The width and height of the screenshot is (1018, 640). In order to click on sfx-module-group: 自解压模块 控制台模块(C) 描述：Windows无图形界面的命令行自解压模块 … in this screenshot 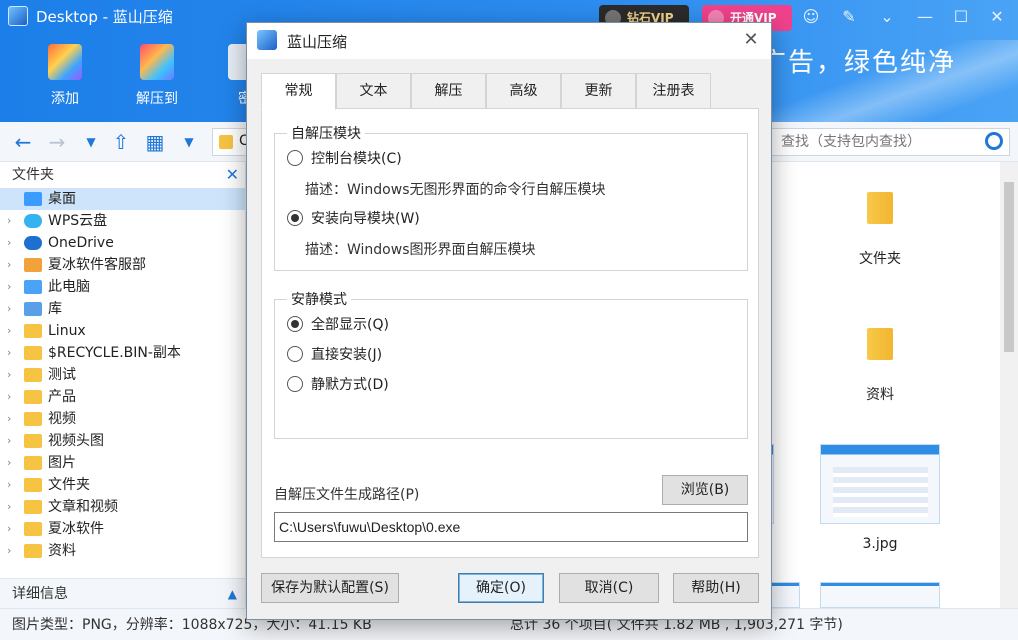, I will do `click(511, 197)`.